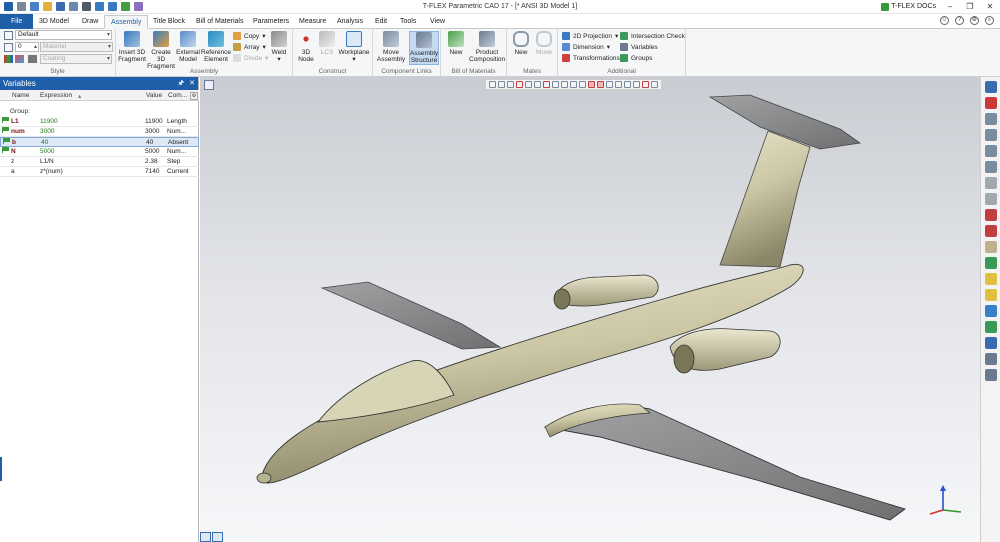 The width and height of the screenshot is (1000, 542). I want to click on tab-draw: Draw, so click(90, 22).